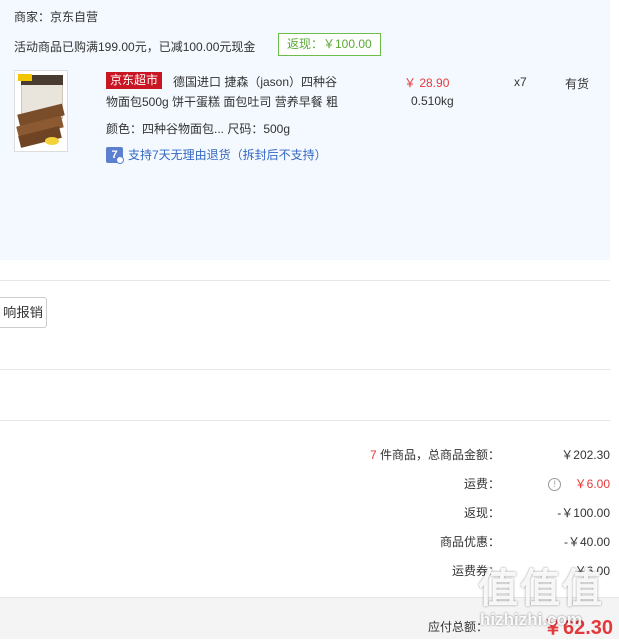 The image size is (619, 640). Describe the element at coordinates (592, 484) in the screenshot. I see `shipping-value: ￥6.00` at that location.